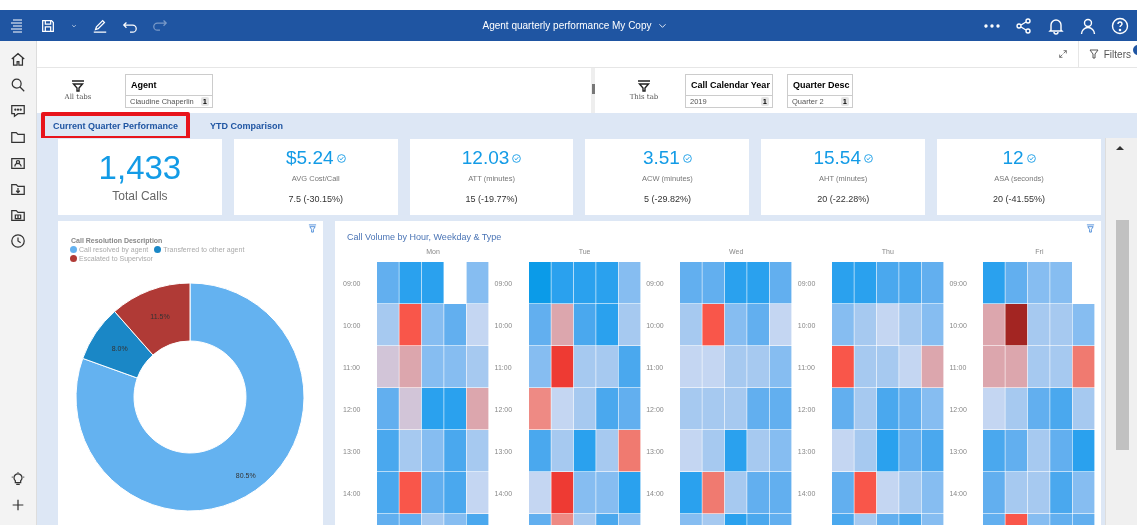 The image size is (1137, 525). I want to click on kpi-label: Total Calls, so click(140, 196).